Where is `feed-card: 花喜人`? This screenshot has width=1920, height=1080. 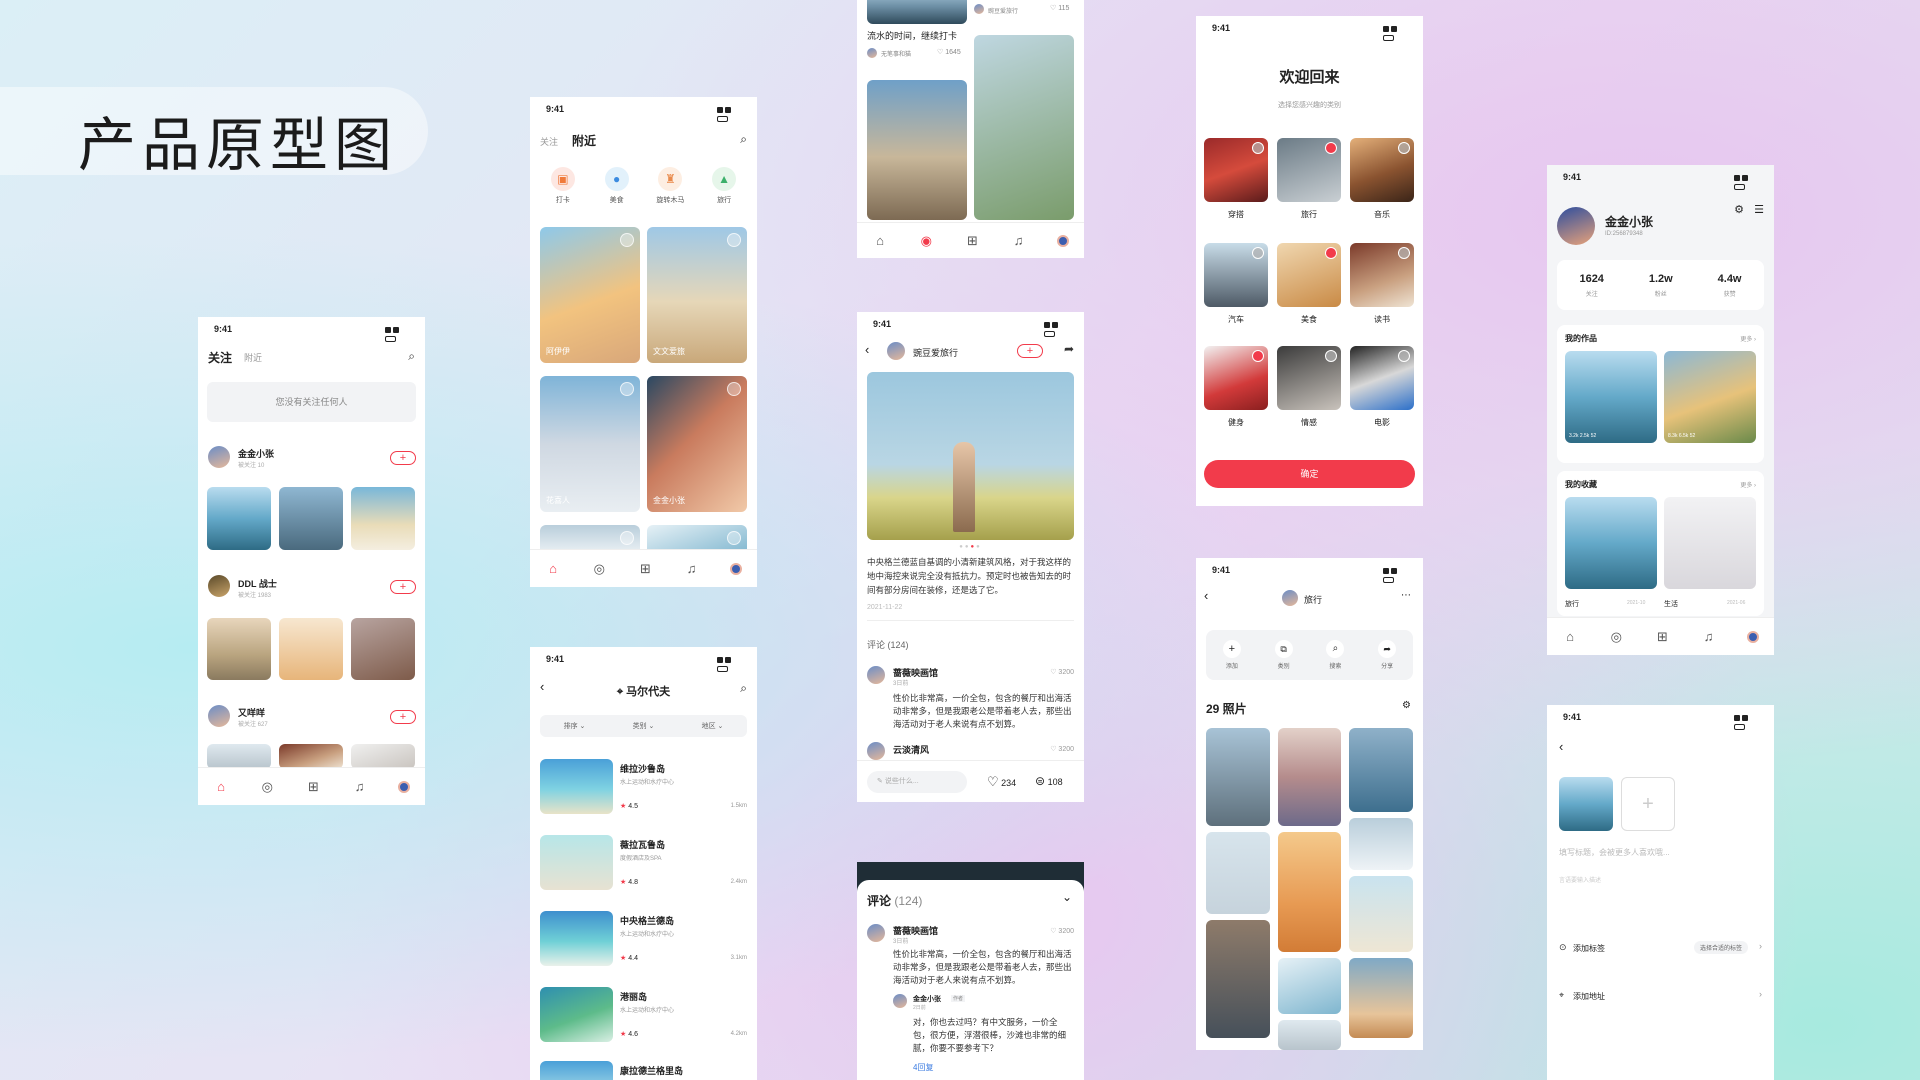 feed-card: 花喜人 is located at coordinates (590, 444).